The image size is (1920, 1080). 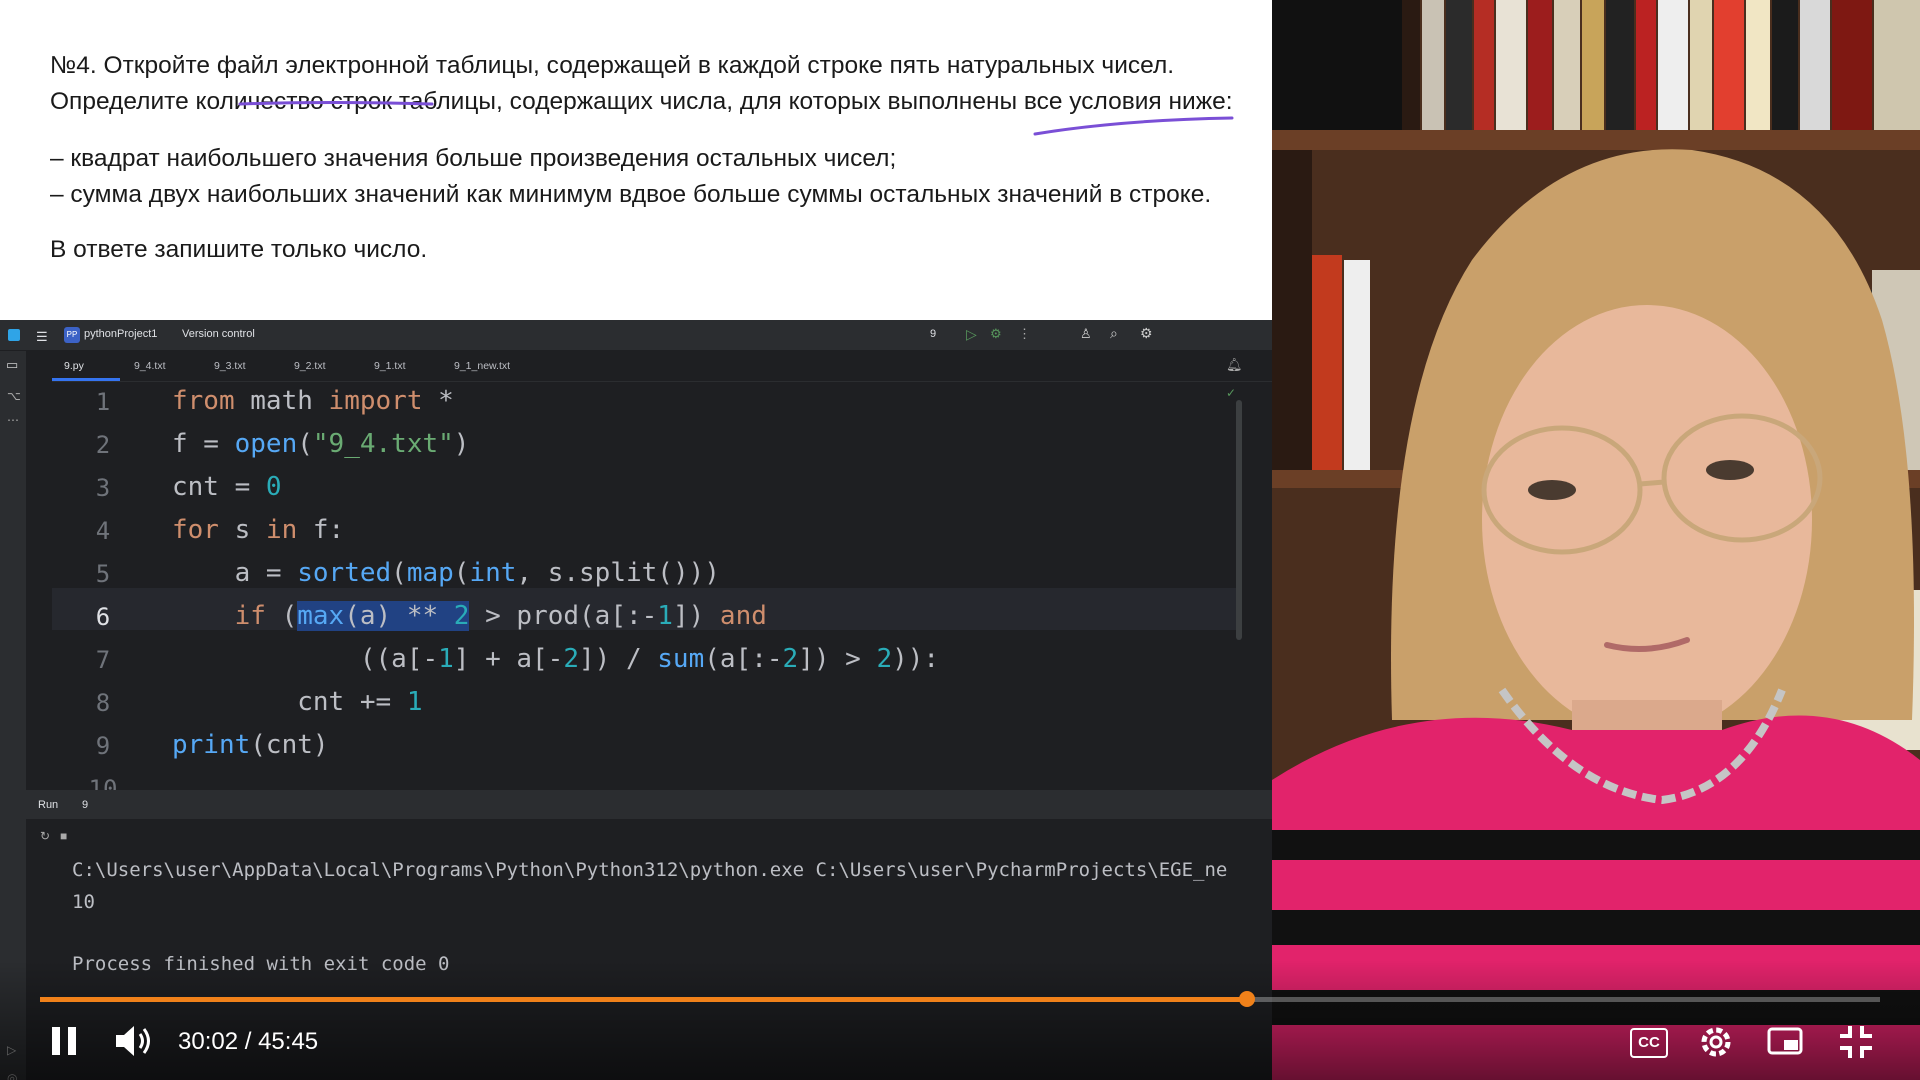 What do you see at coordinates (933, 334) in the screenshot?
I see `run-config-selector: 9` at bounding box center [933, 334].